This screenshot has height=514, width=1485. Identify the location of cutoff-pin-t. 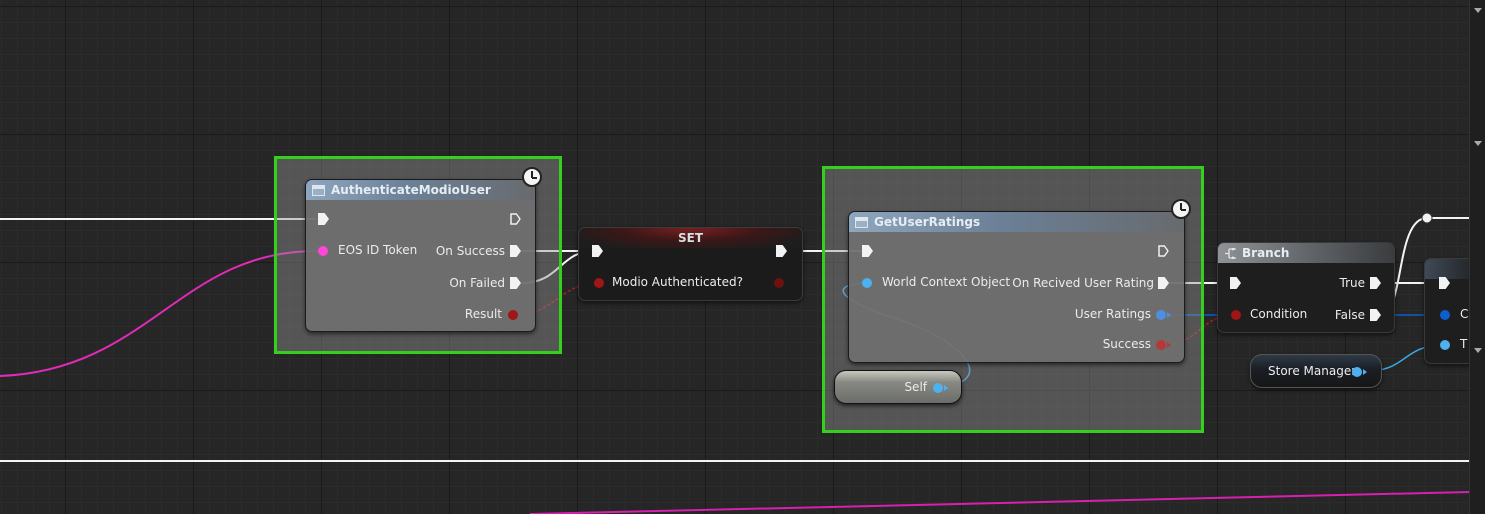
(1445, 345).